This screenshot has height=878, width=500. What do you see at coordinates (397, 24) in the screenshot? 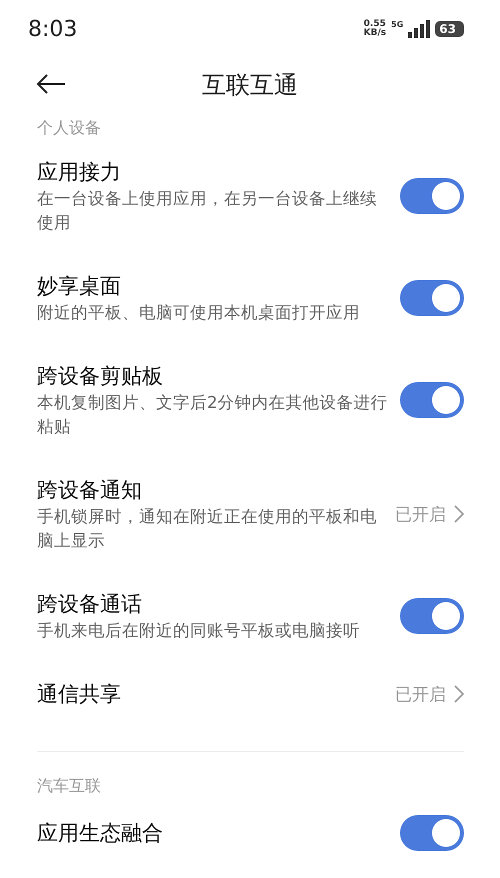
I see `network-type: 5G` at bounding box center [397, 24].